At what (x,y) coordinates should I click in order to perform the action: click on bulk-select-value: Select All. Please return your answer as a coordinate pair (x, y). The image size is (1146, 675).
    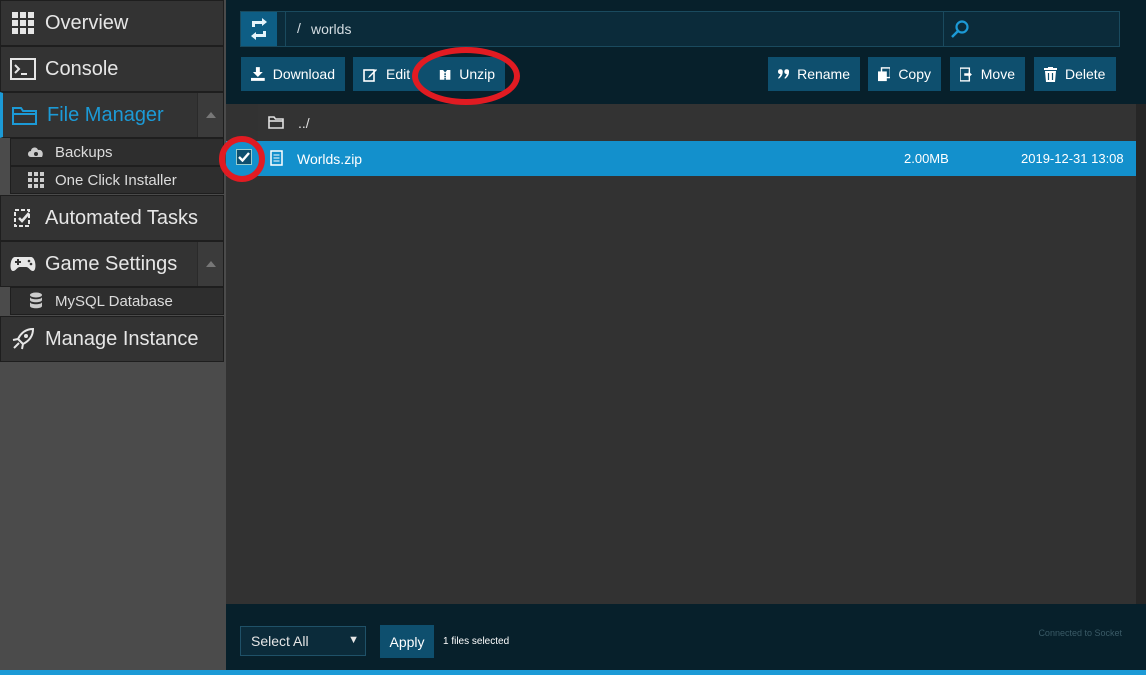
    Looking at the image, I should click on (280, 641).